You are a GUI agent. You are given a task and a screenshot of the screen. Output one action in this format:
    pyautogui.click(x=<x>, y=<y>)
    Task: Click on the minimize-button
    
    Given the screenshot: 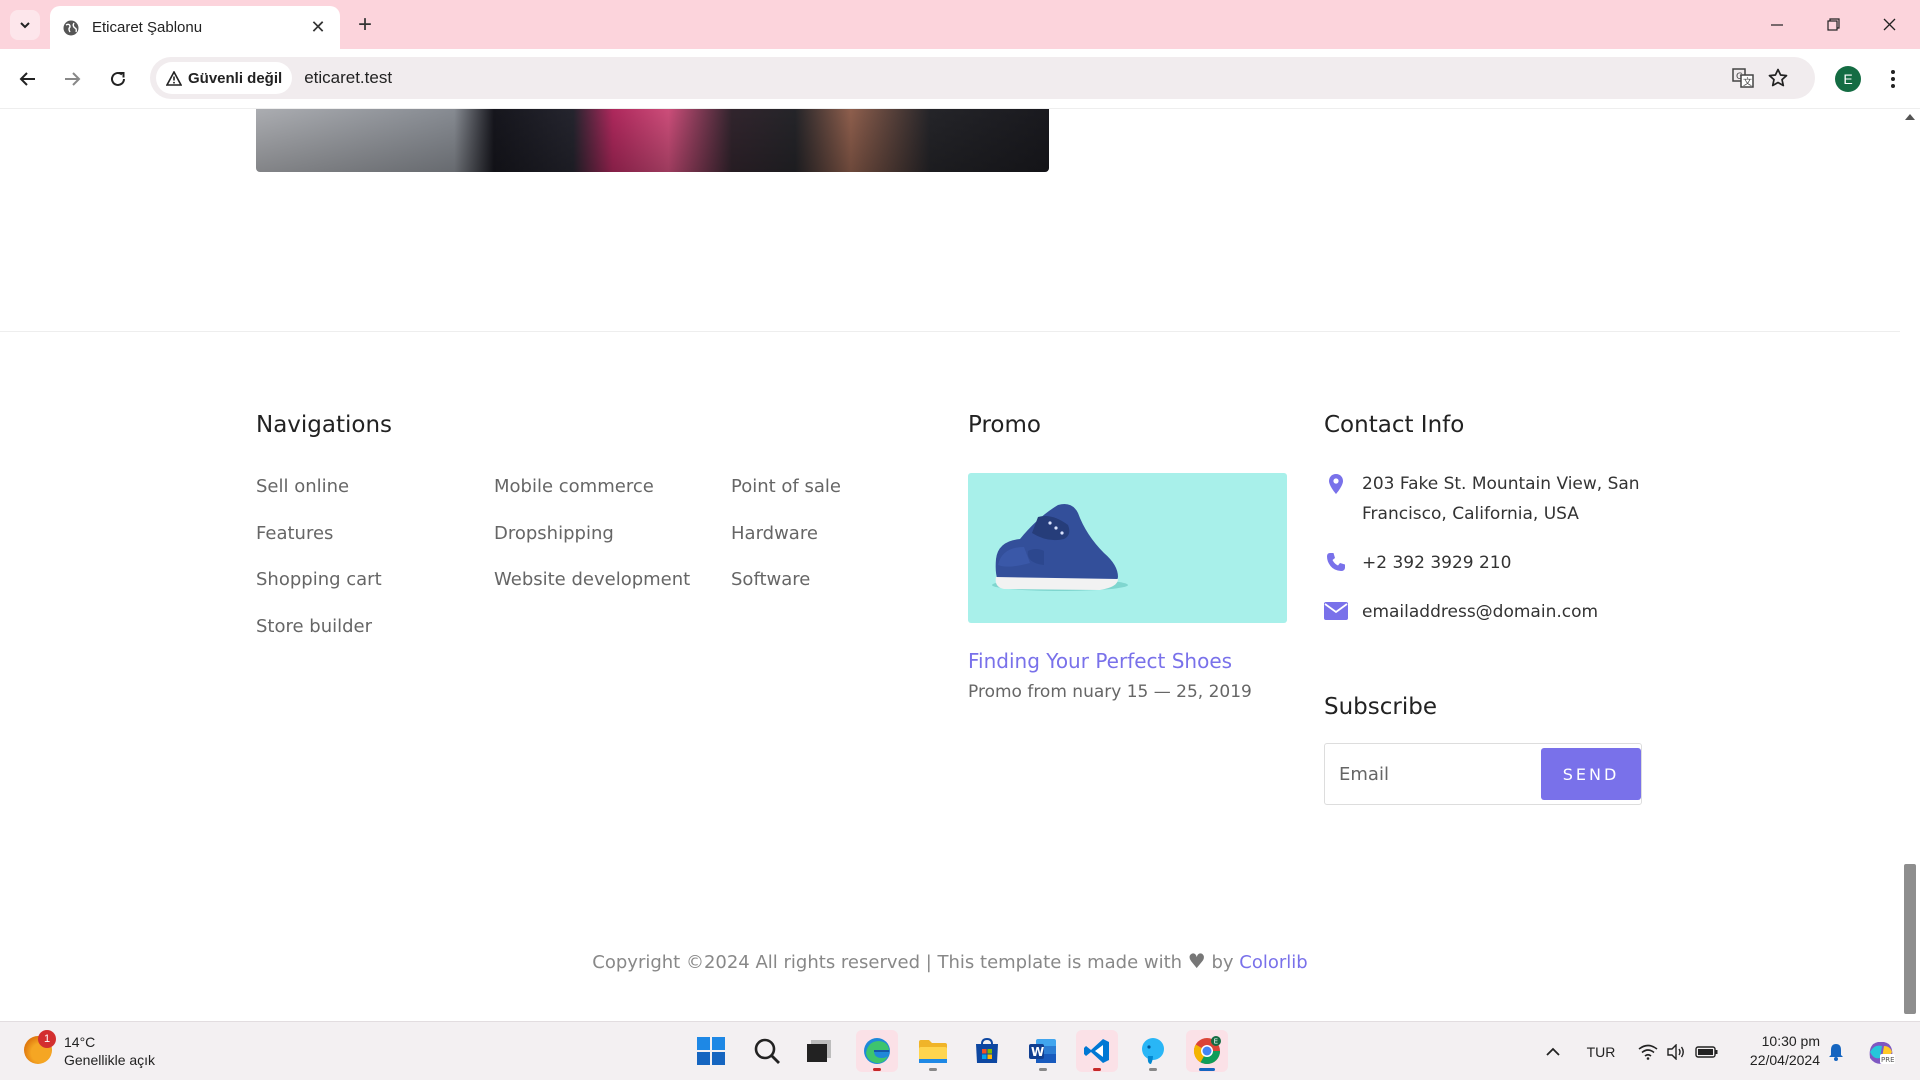 What is the action you would take?
    pyautogui.click(x=1777, y=24)
    